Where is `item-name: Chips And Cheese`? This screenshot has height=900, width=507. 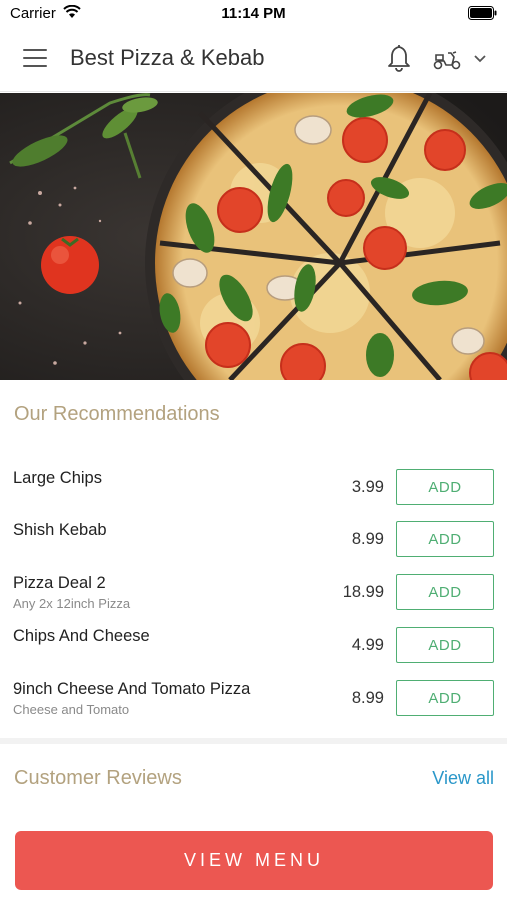
item-name: Chips And Cheese is located at coordinates (81, 636).